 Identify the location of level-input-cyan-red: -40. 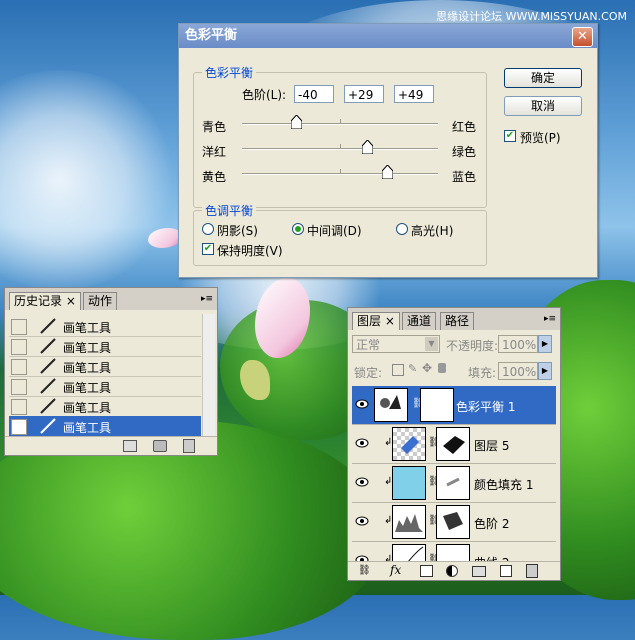
(314, 94).